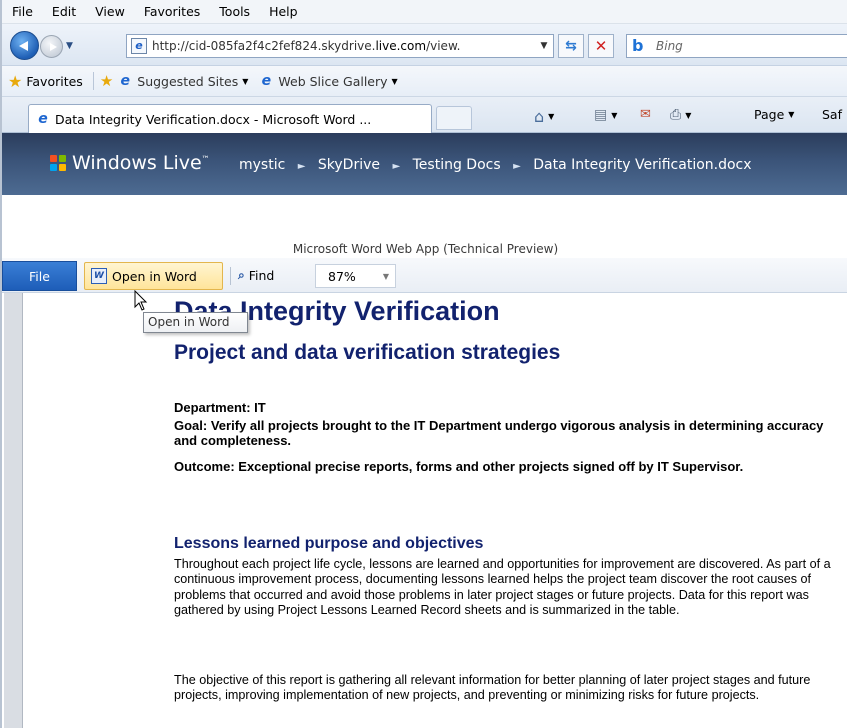 The height and width of the screenshot is (728, 847). Describe the element at coordinates (141, 163) in the screenshot. I see `windows-live-brand: Windows Live™` at that location.